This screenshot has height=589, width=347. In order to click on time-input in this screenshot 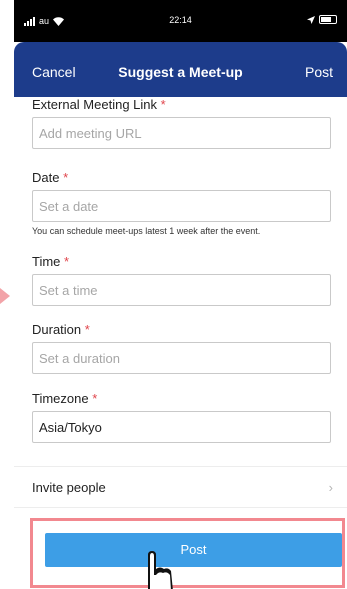, I will do `click(181, 290)`.